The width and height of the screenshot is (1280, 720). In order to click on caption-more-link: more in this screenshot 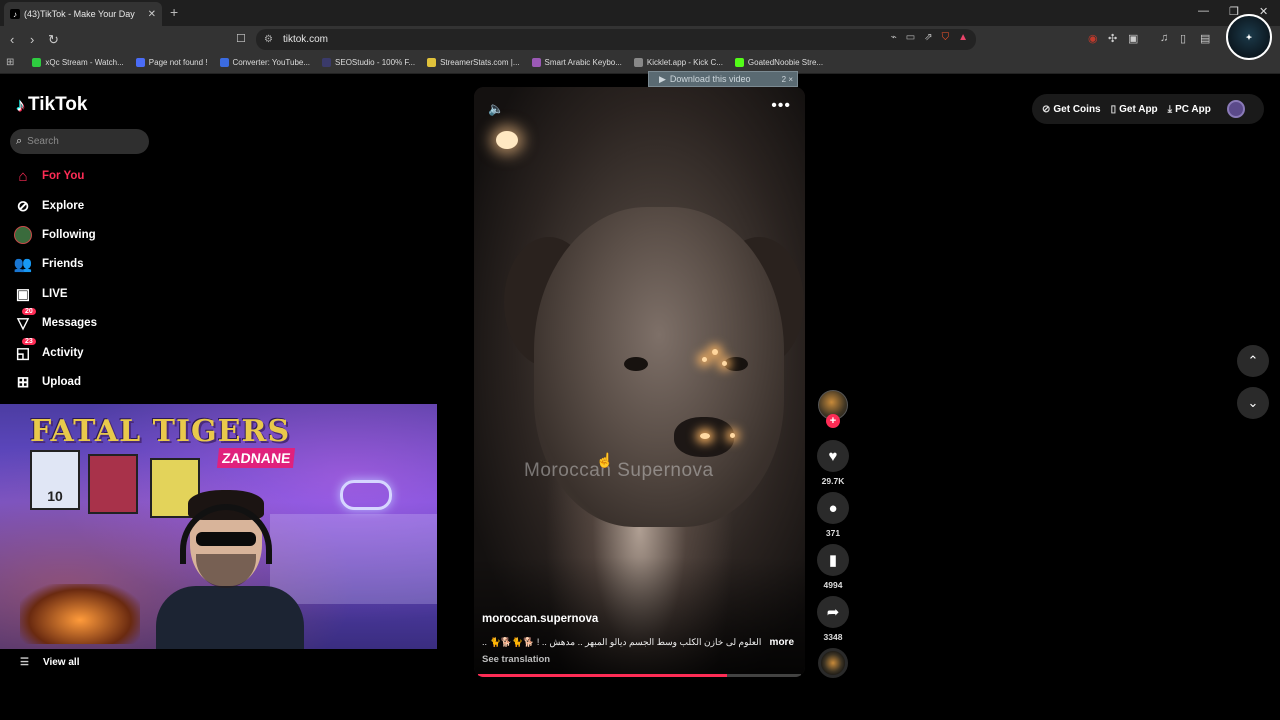, I will do `click(782, 642)`.